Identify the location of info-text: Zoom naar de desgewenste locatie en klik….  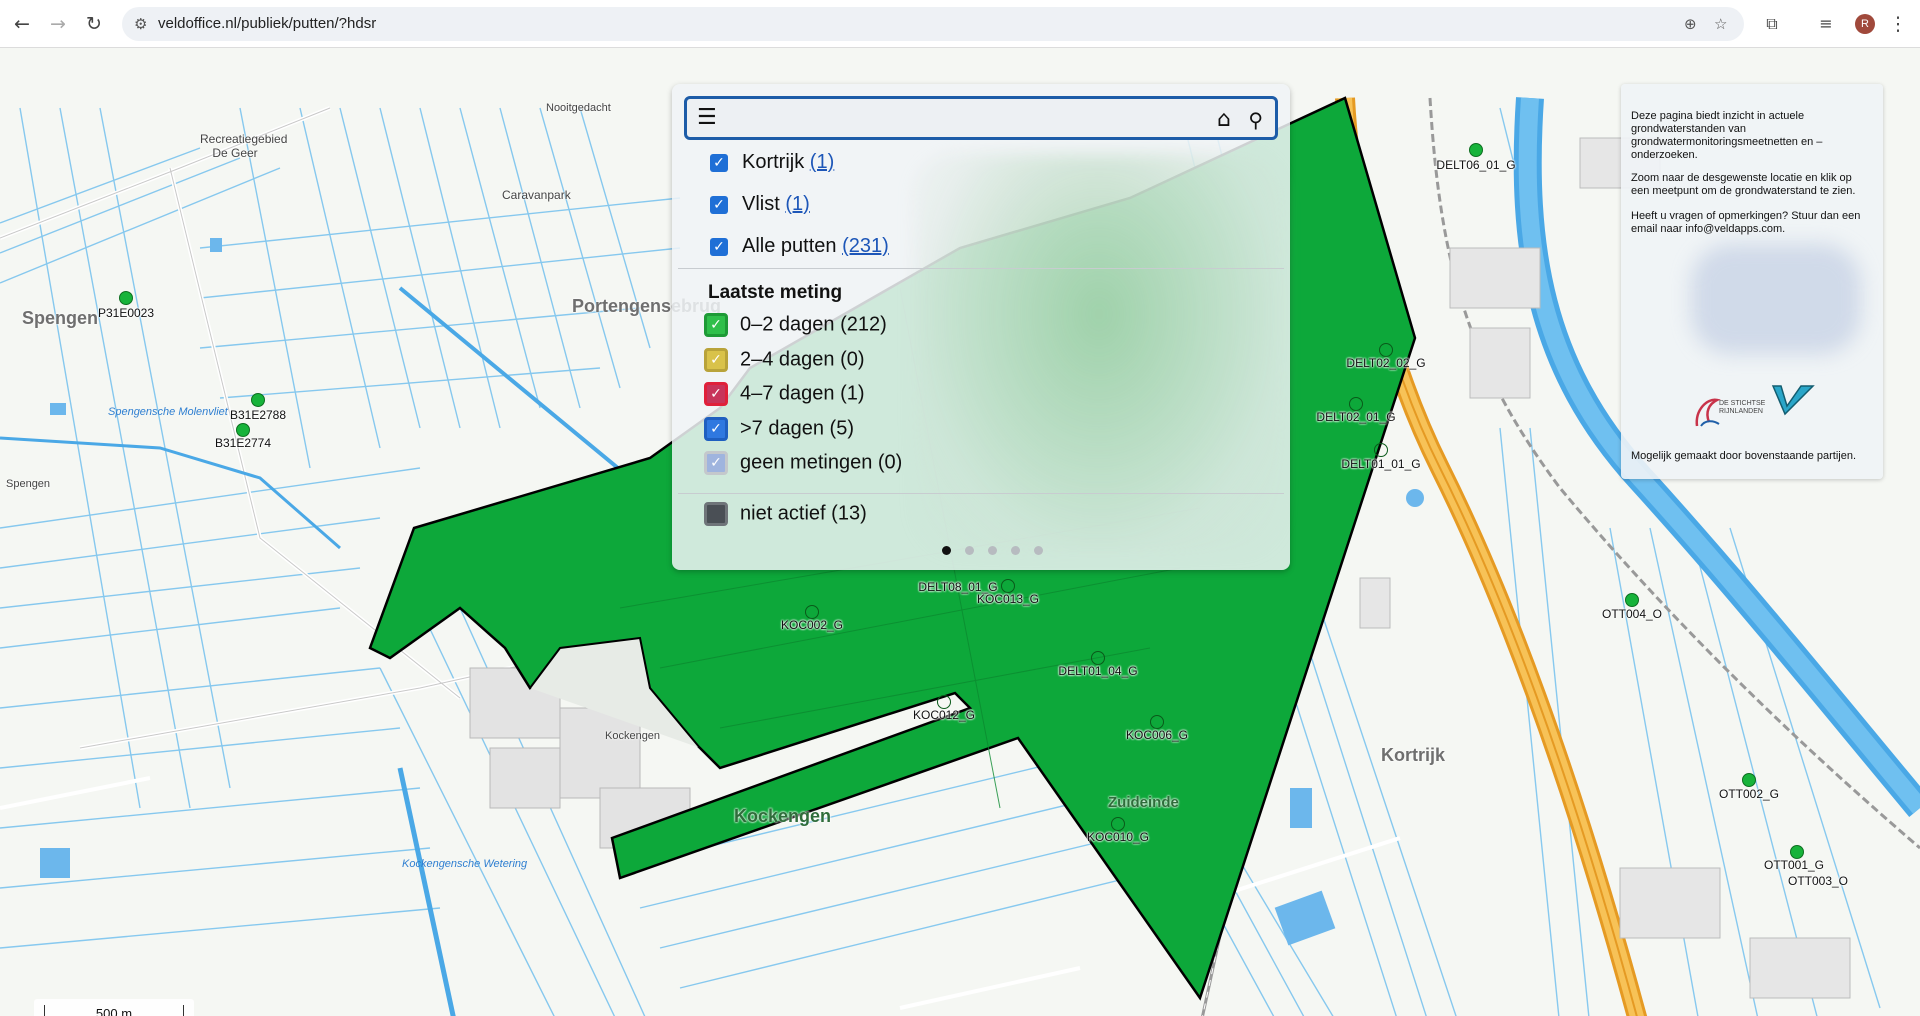
(1743, 184).